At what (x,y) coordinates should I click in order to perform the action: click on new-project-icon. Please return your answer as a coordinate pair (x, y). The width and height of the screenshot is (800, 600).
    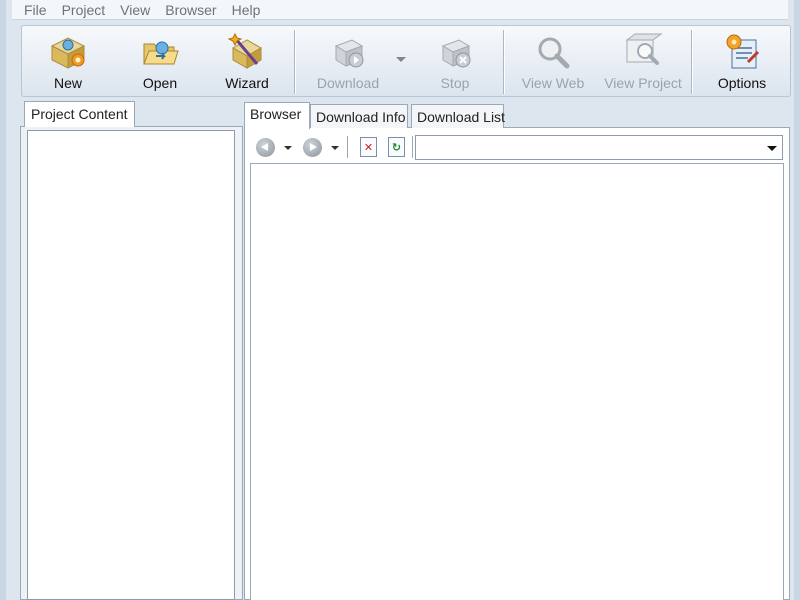
    Looking at the image, I should click on (68, 53).